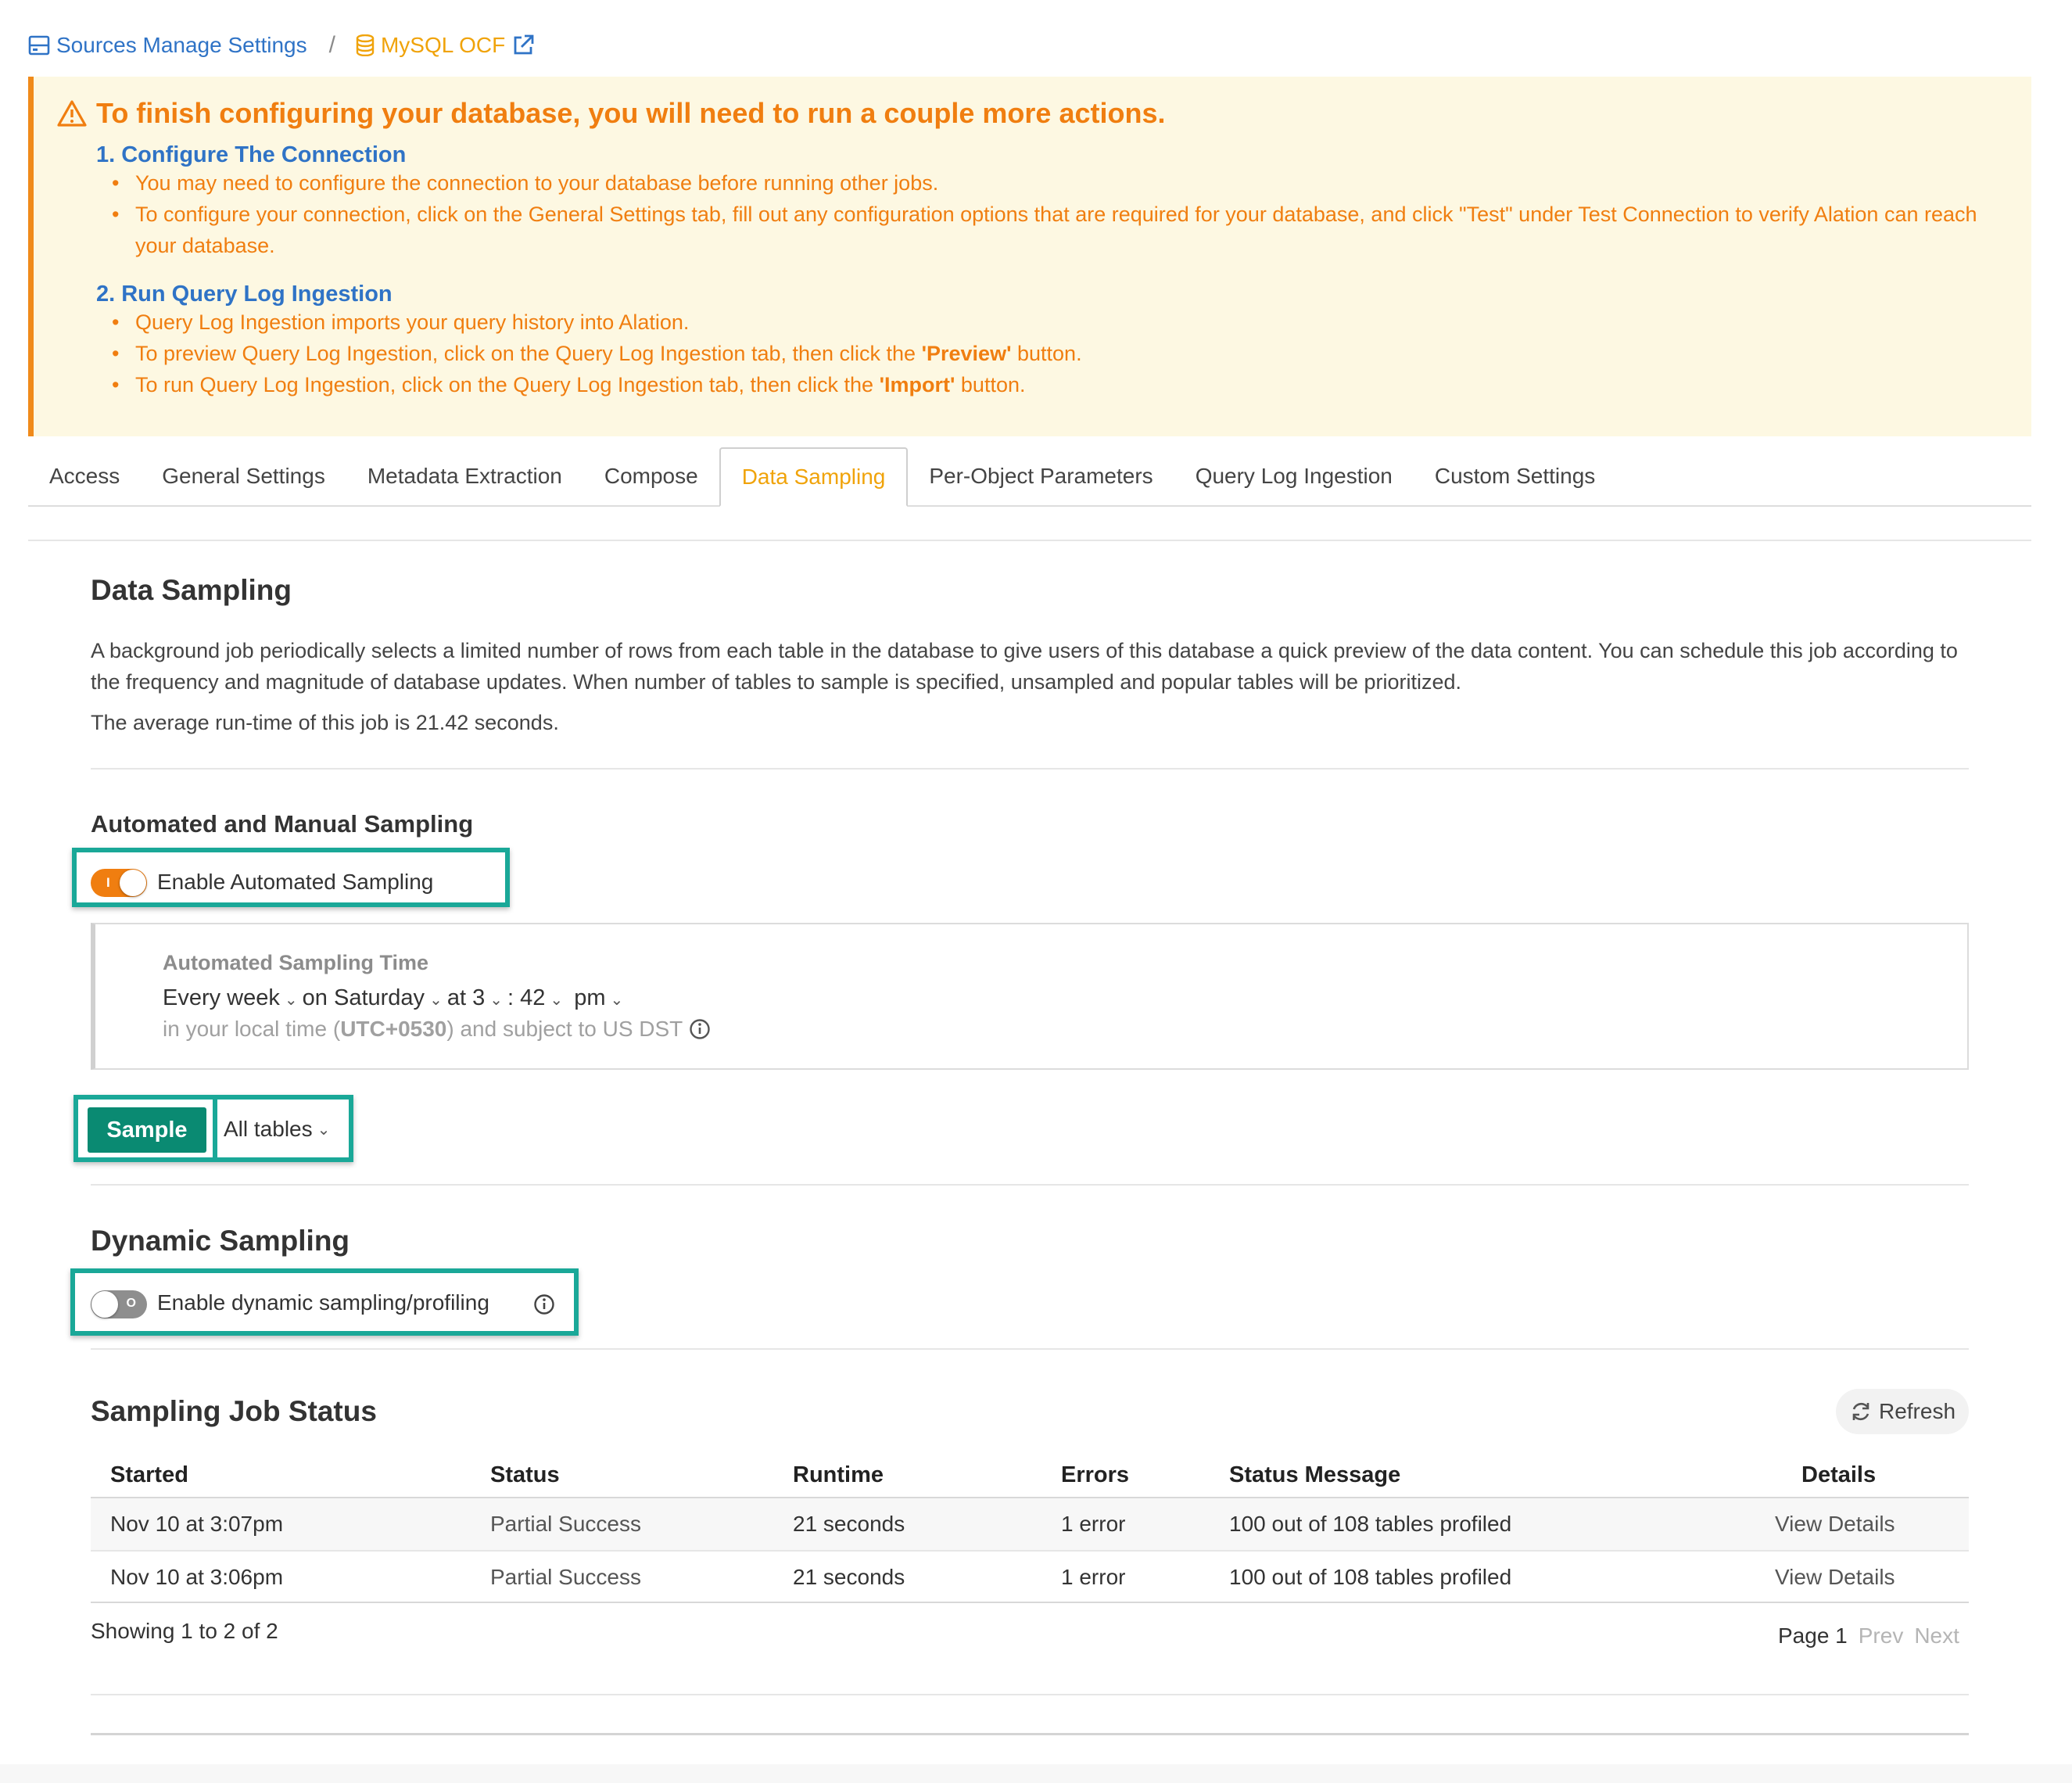  Describe the element at coordinates (245, 294) in the screenshot. I see `banner-step-run-query-log-ingestion: 2. Run Query Log Ingestion` at that location.